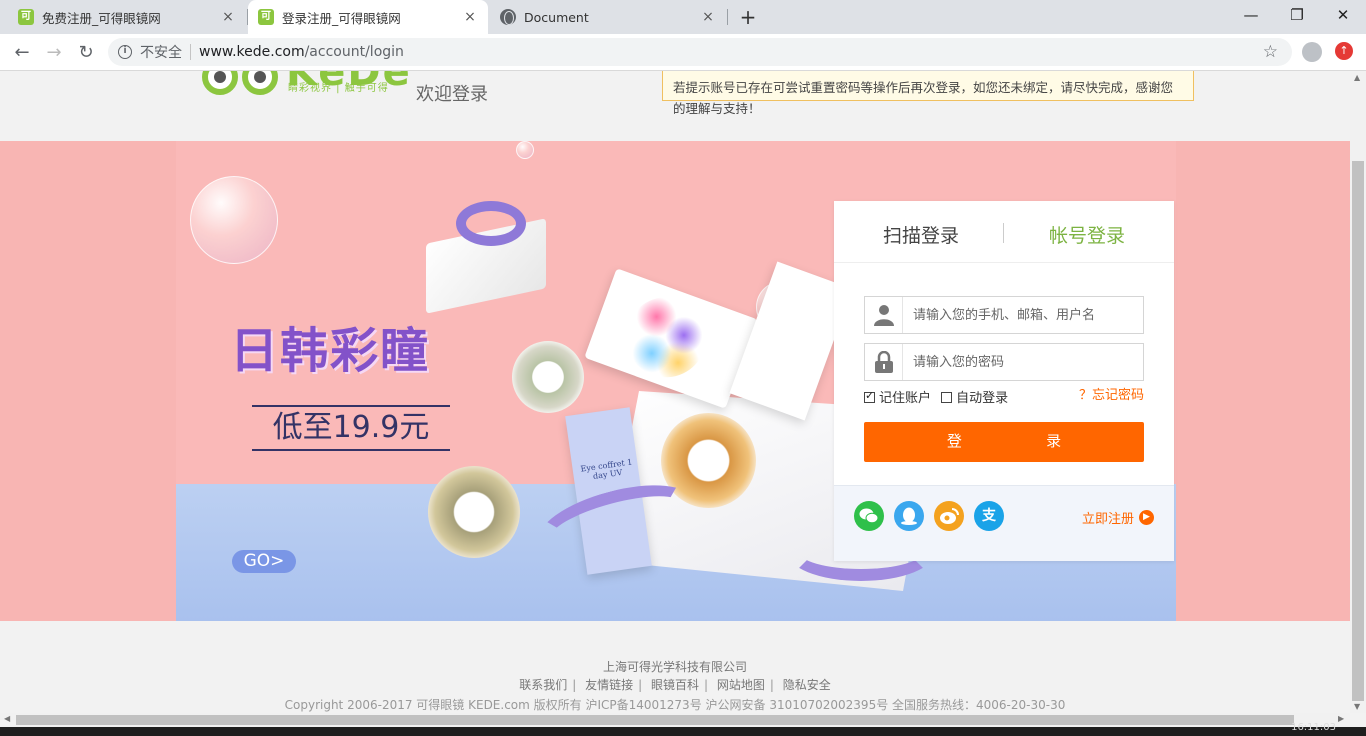 The image size is (1366, 736). Describe the element at coordinates (674, 667) in the screenshot. I see `company-name: 上海可得光学科技有限公司` at that location.